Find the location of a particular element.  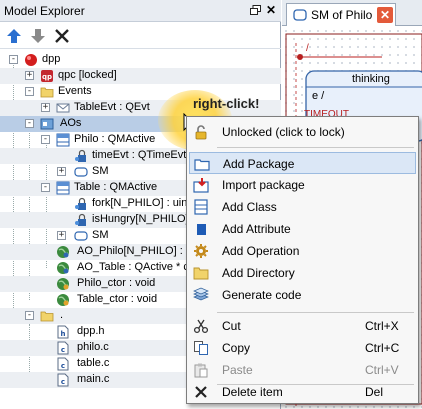

paste-icon is located at coordinates (201, 370).